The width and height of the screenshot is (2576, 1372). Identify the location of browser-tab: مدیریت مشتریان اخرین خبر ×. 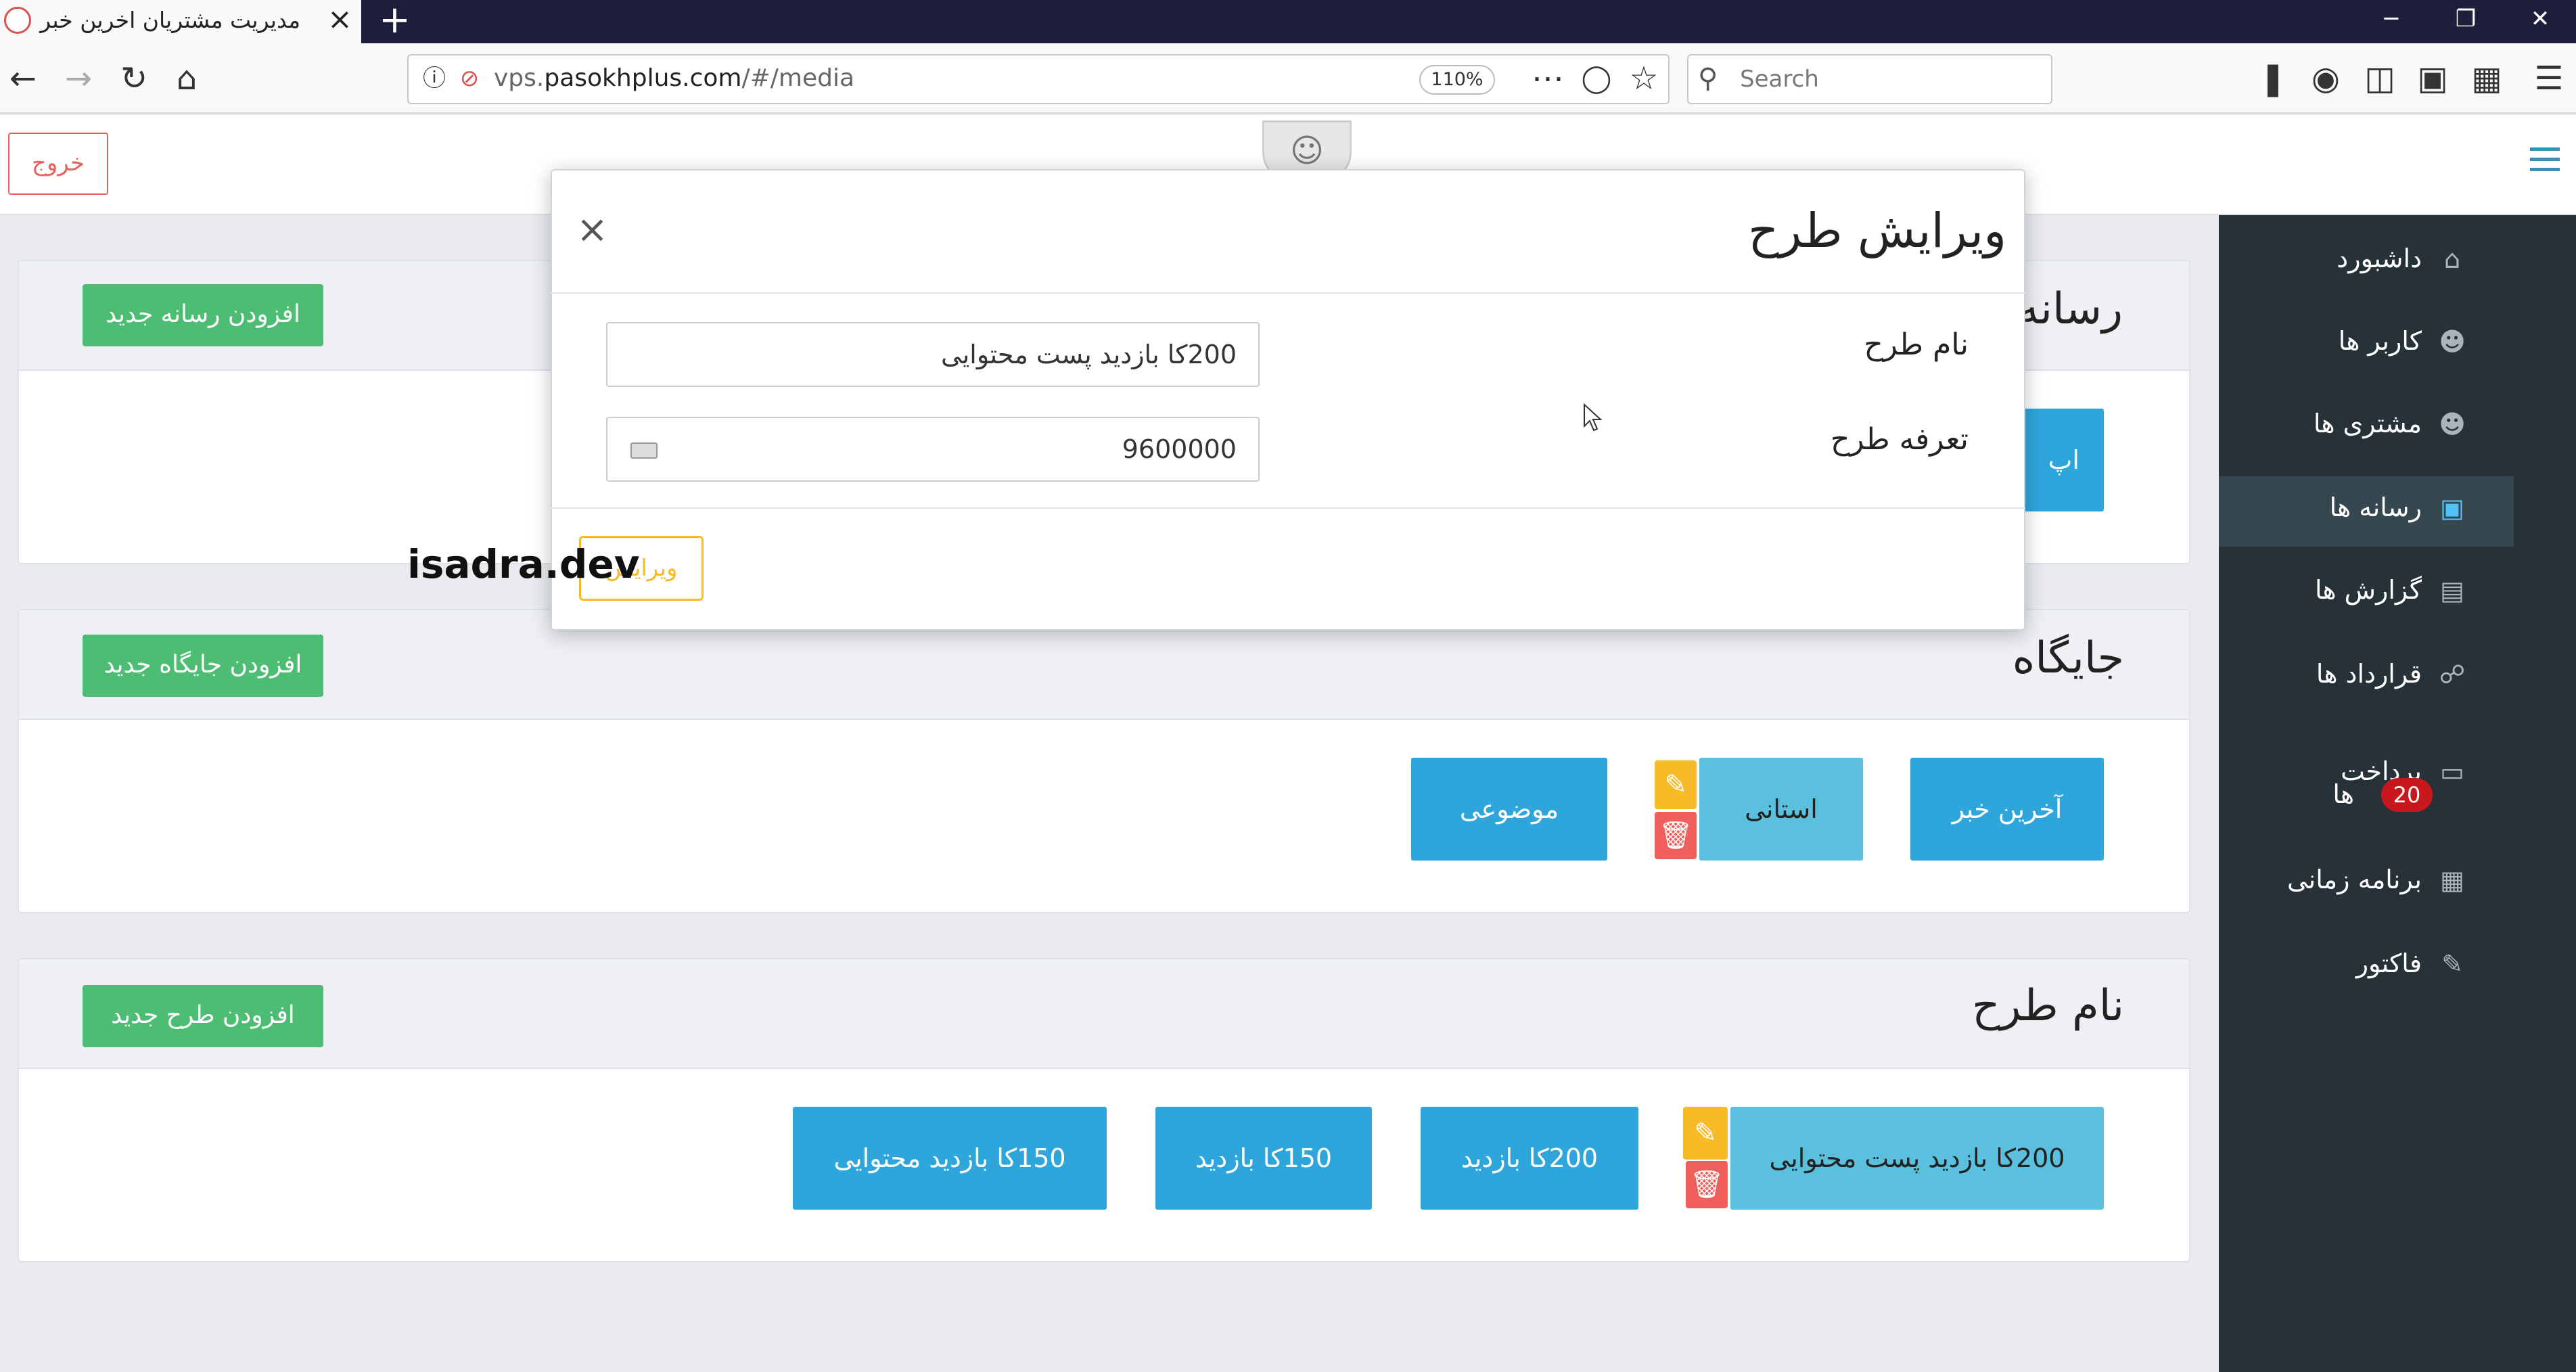
(181, 21).